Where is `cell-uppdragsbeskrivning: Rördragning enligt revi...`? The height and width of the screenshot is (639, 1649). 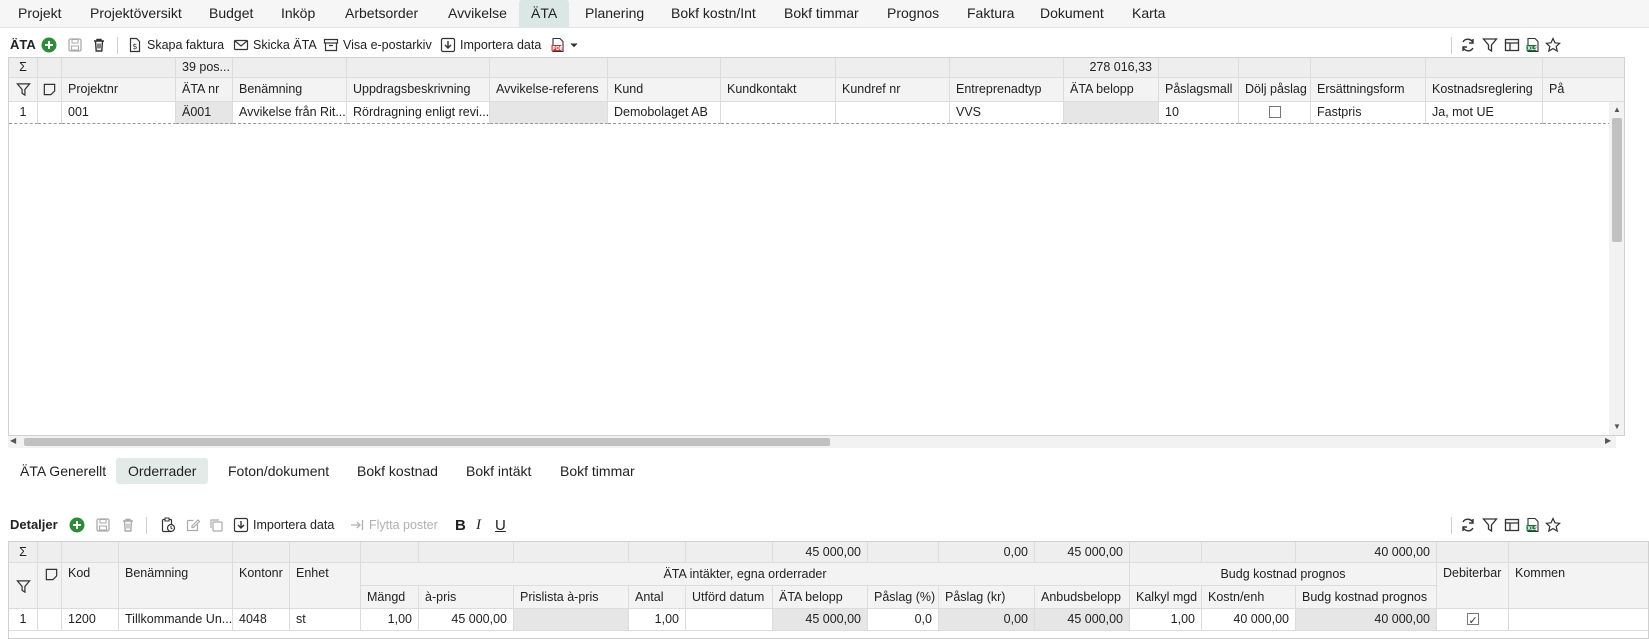
cell-uppdragsbeskrivning: Rördragning enligt revi... is located at coordinates (418, 113).